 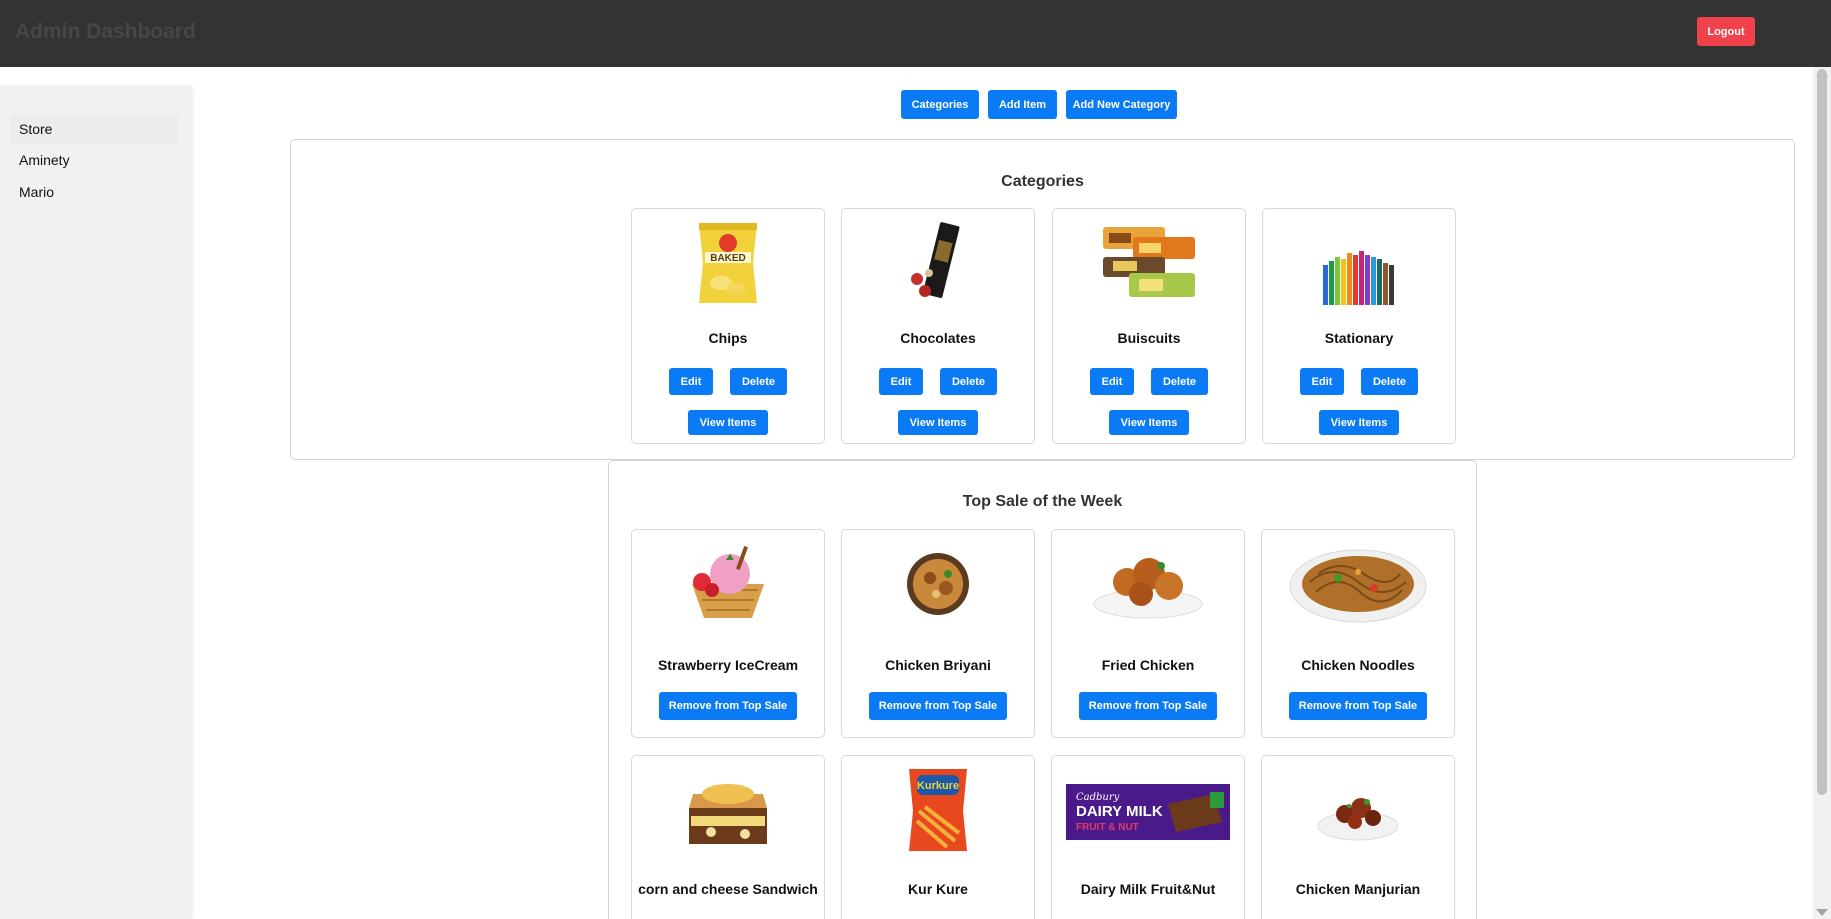 I want to click on product-name: Chicken Briyani, so click(x=938, y=665).